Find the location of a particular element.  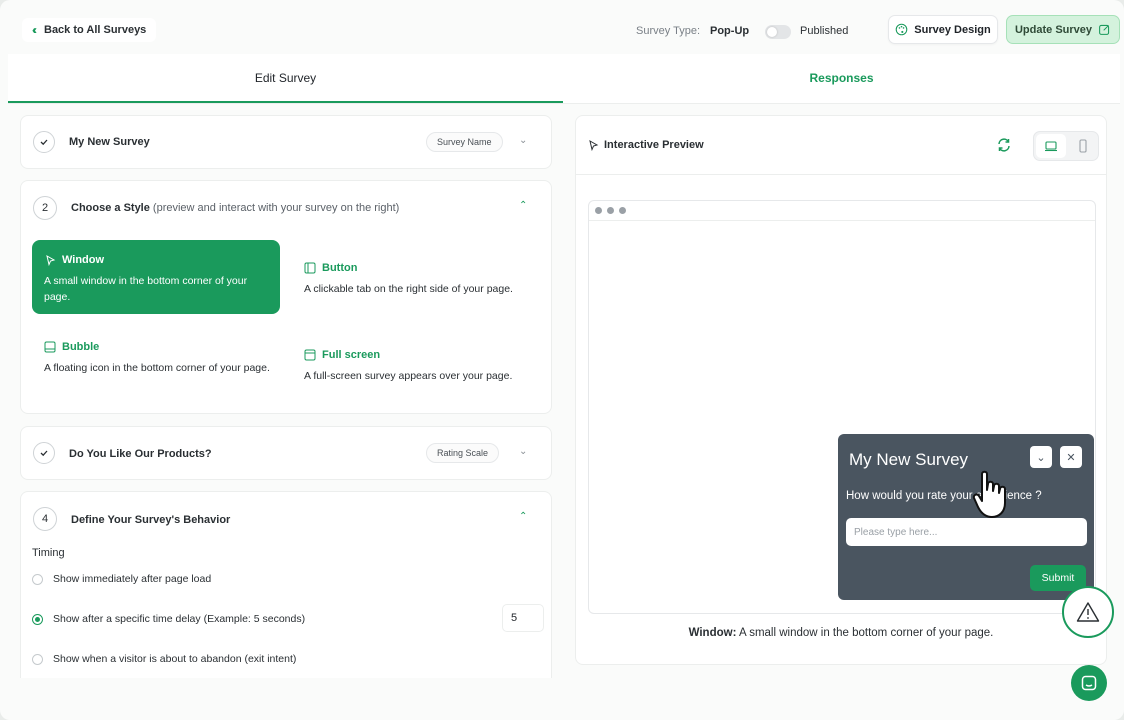

timing-option-label: Show immediately after page load is located at coordinates (132, 579).